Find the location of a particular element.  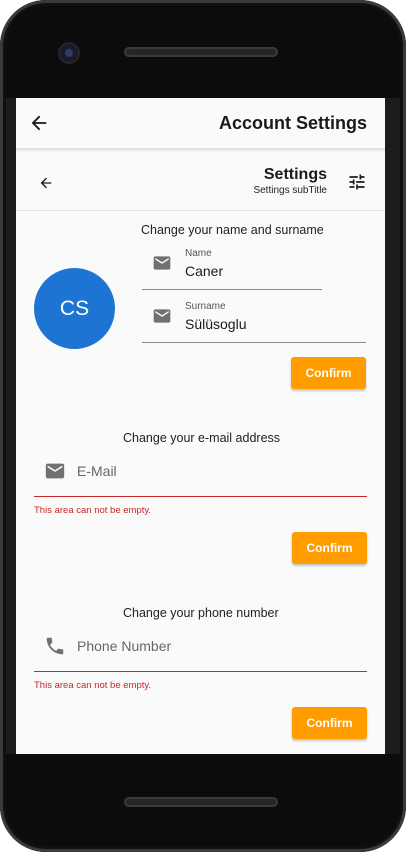

app-bar: Account Settings is located at coordinates (200, 124).